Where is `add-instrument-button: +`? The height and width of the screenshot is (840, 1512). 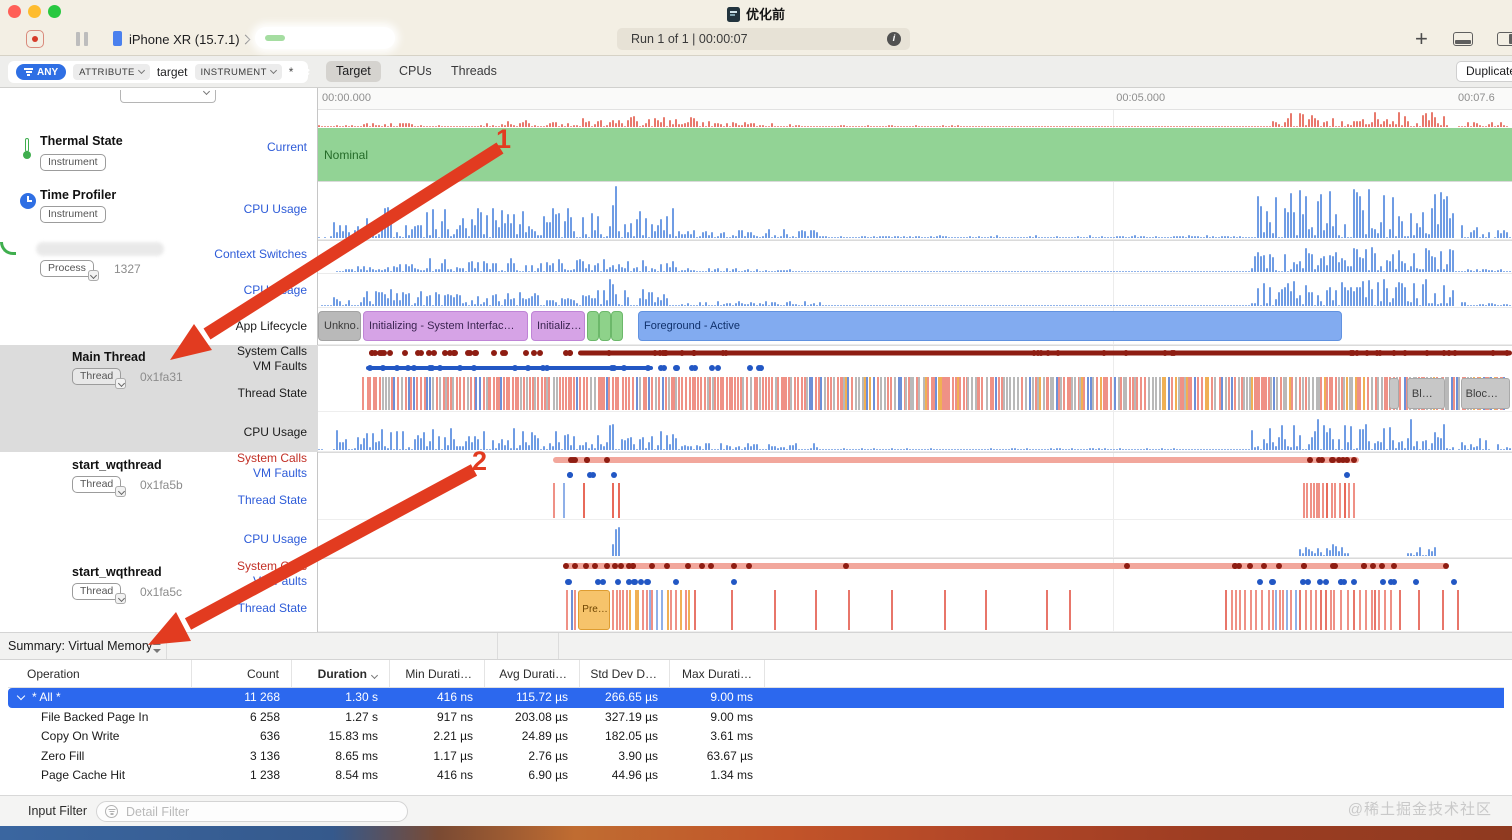
add-instrument-button: + is located at coordinates (1421, 39).